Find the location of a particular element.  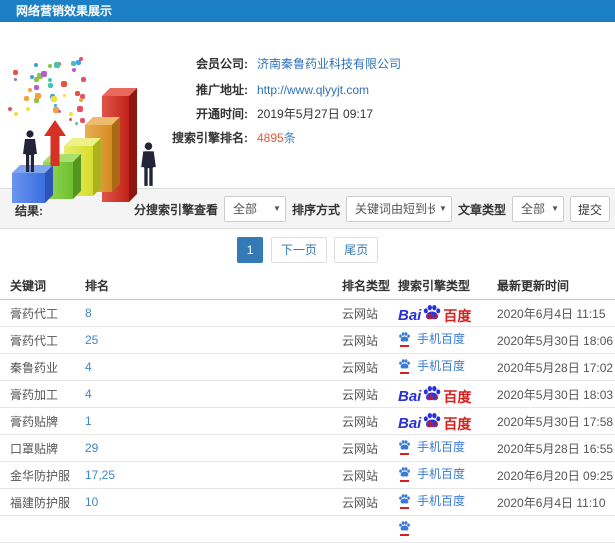

info-label: 推广地址: is located at coordinates (222, 90).